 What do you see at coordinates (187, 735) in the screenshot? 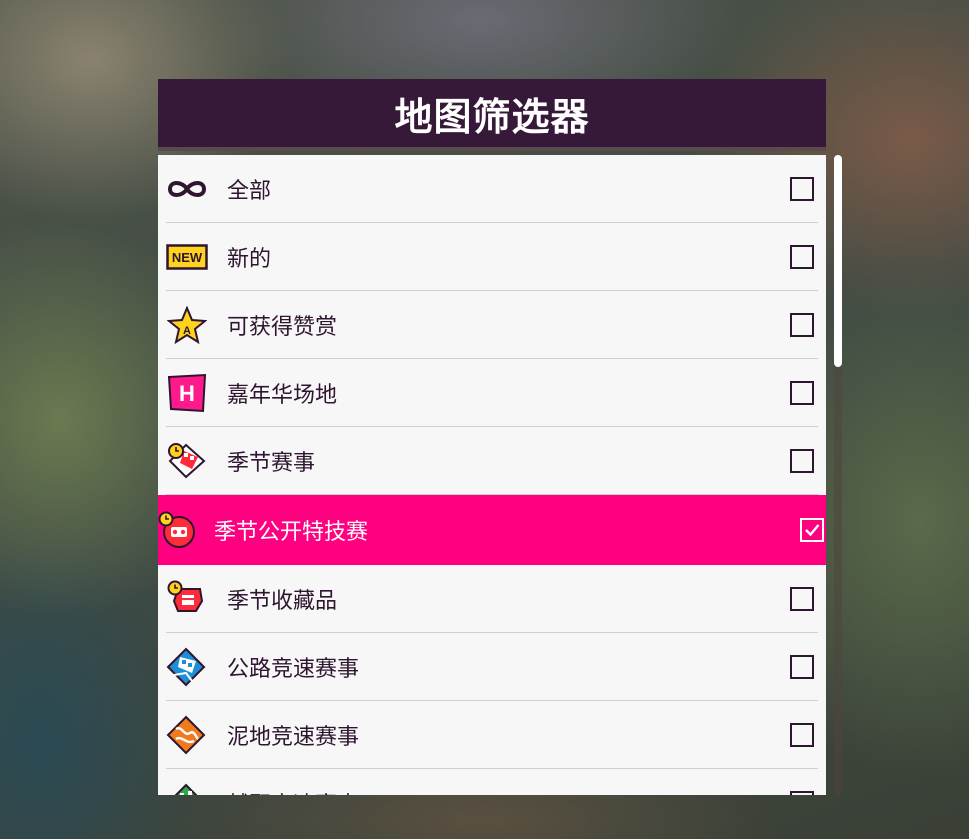
I see `dirt-racing-icon` at bounding box center [187, 735].